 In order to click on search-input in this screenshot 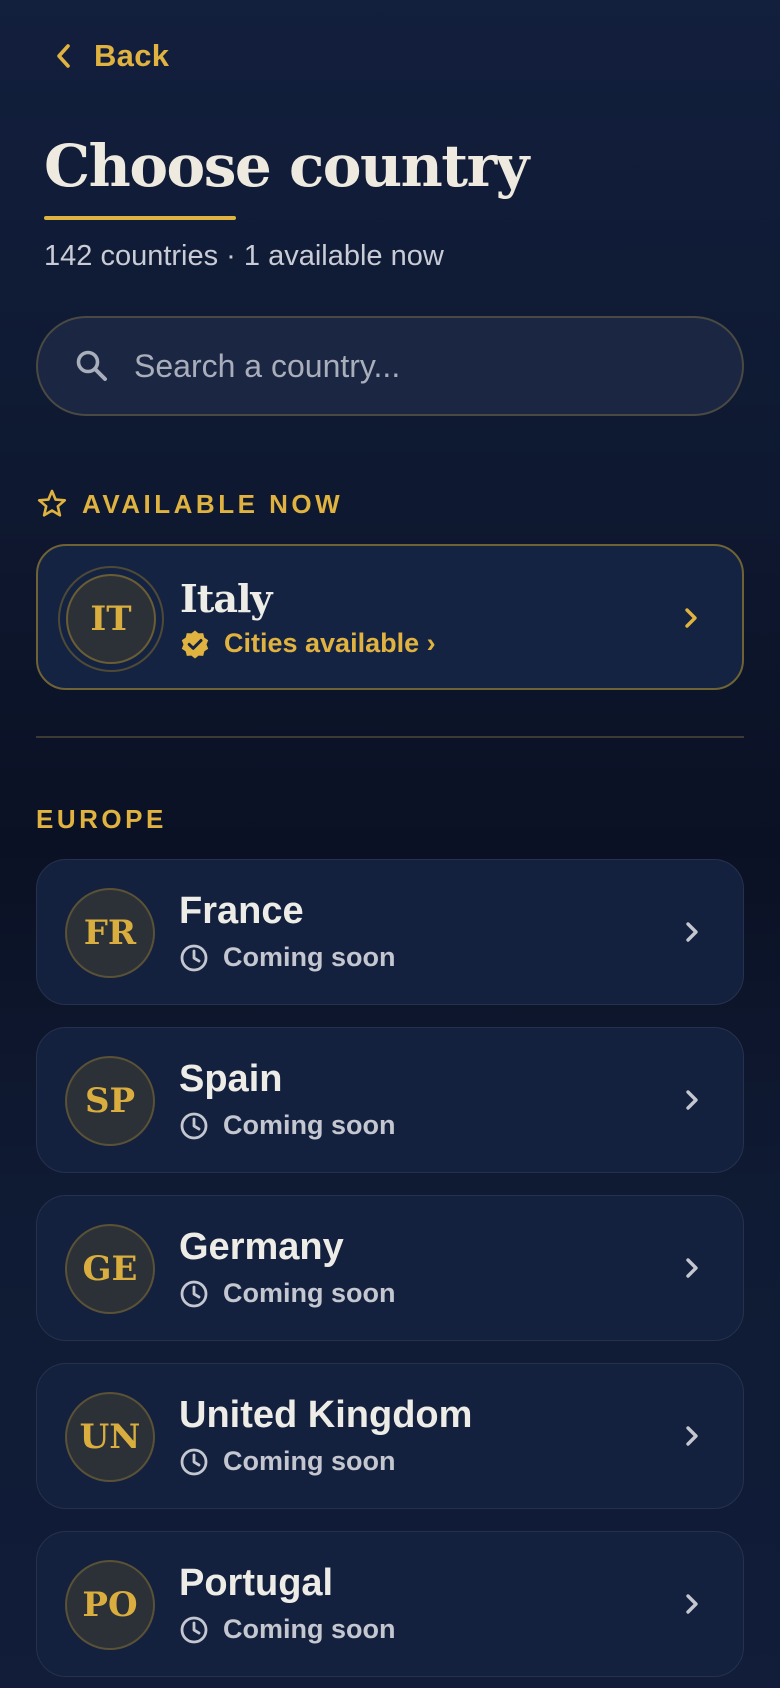, I will do `click(414, 366)`.